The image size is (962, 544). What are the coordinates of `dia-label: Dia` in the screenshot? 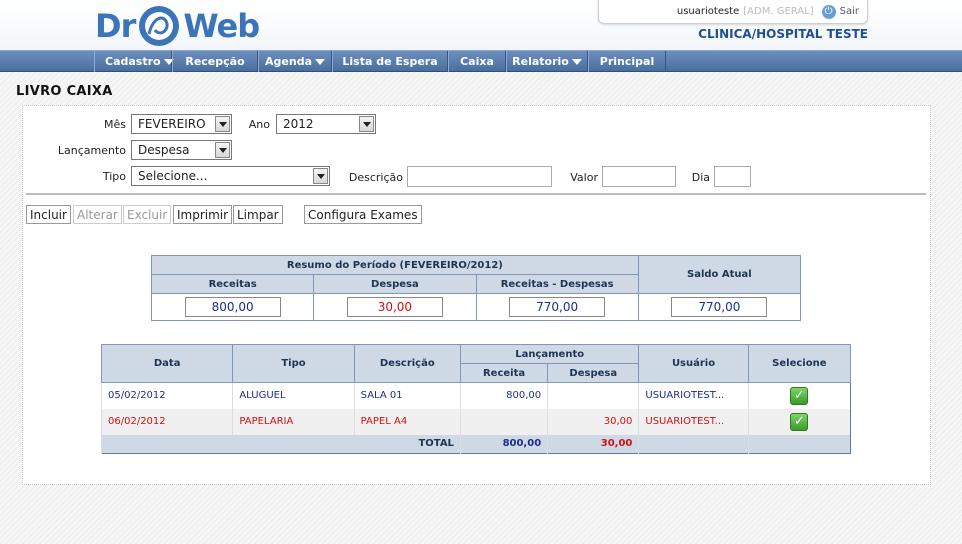 It's located at (700, 177).